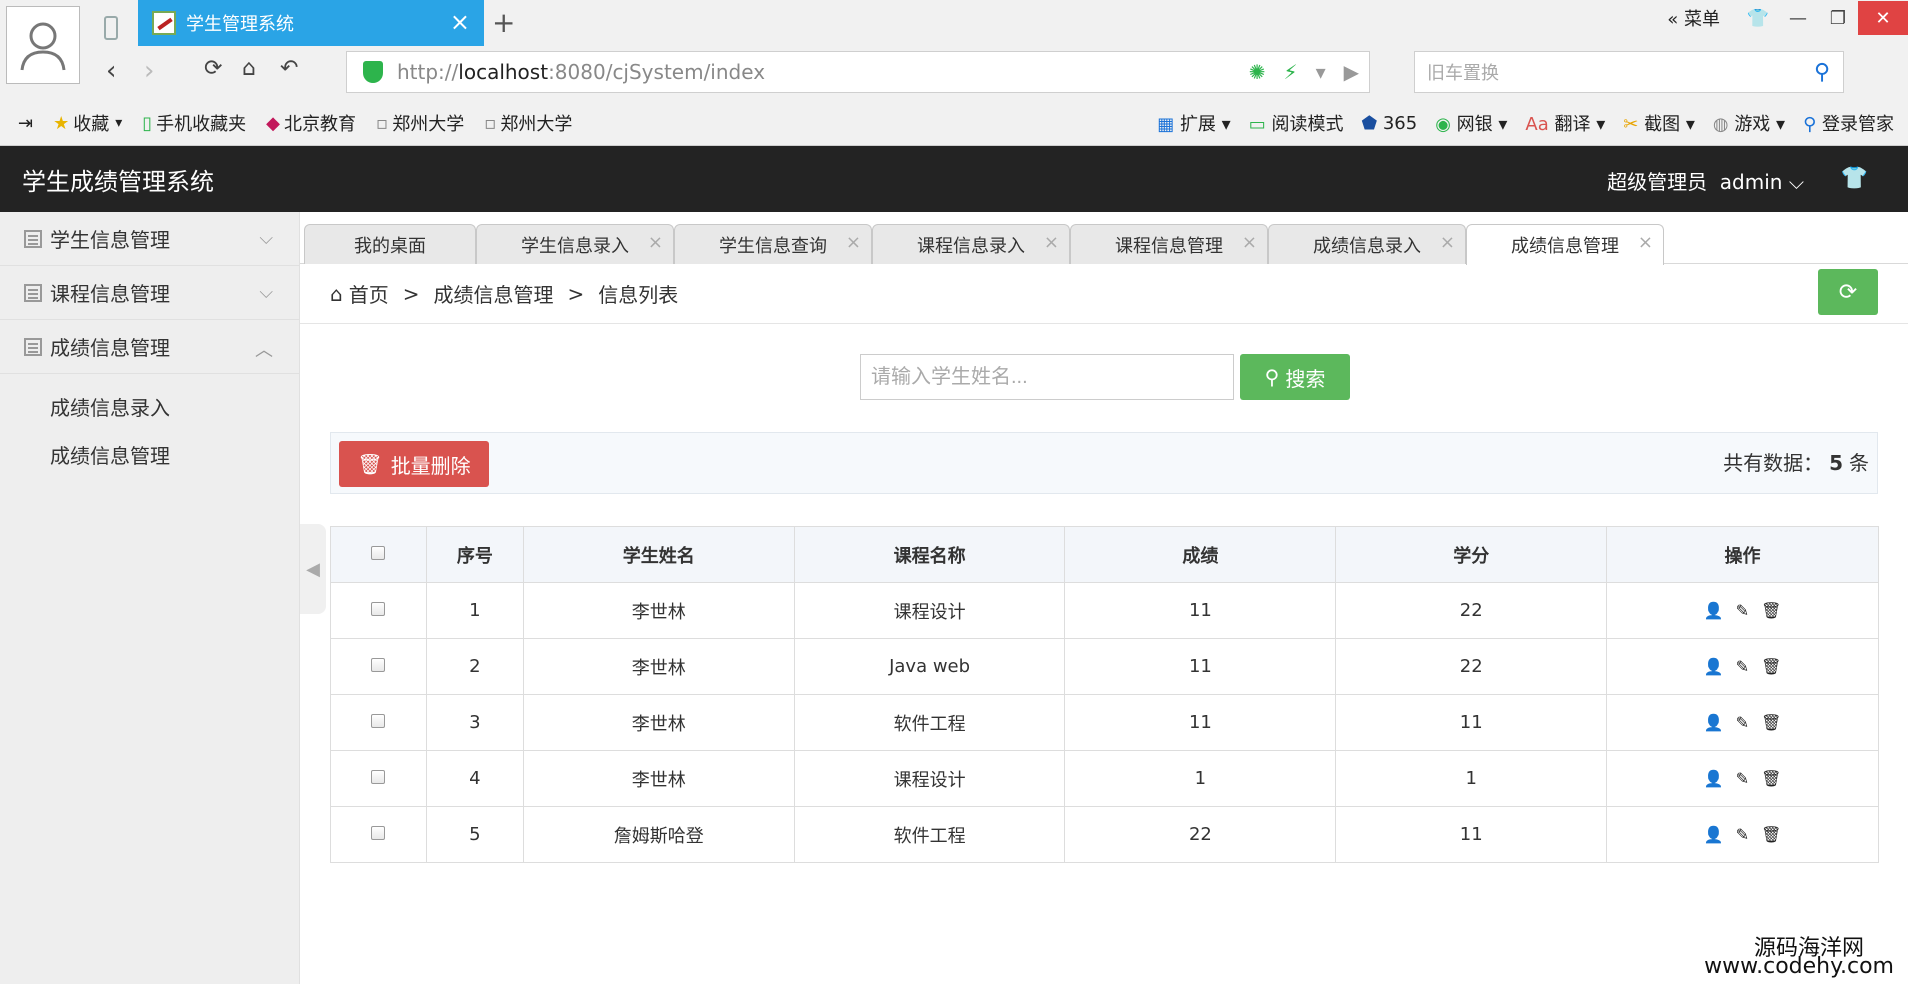 This screenshot has height=984, width=1908. What do you see at coordinates (1471, 123) in the screenshot?
I see `tool-bank: ◉ 网银 ▾` at bounding box center [1471, 123].